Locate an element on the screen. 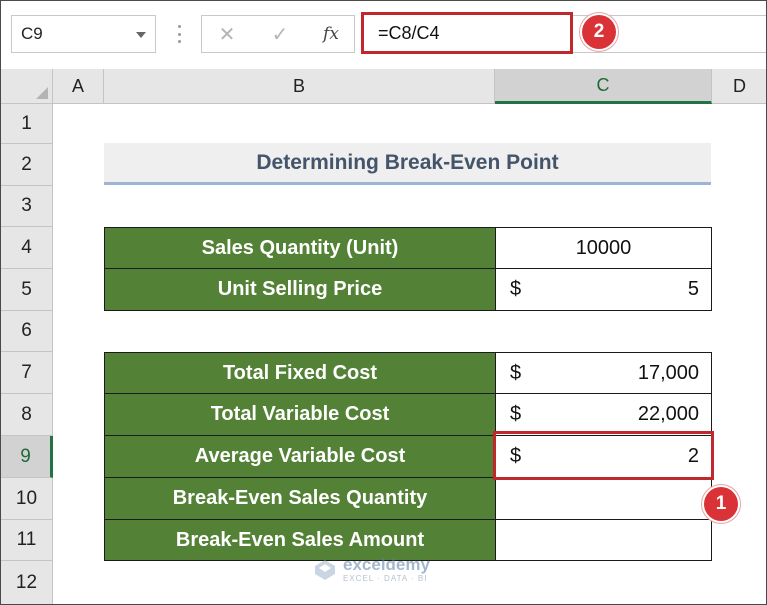  row-header-6: 6 is located at coordinates (27, 331).